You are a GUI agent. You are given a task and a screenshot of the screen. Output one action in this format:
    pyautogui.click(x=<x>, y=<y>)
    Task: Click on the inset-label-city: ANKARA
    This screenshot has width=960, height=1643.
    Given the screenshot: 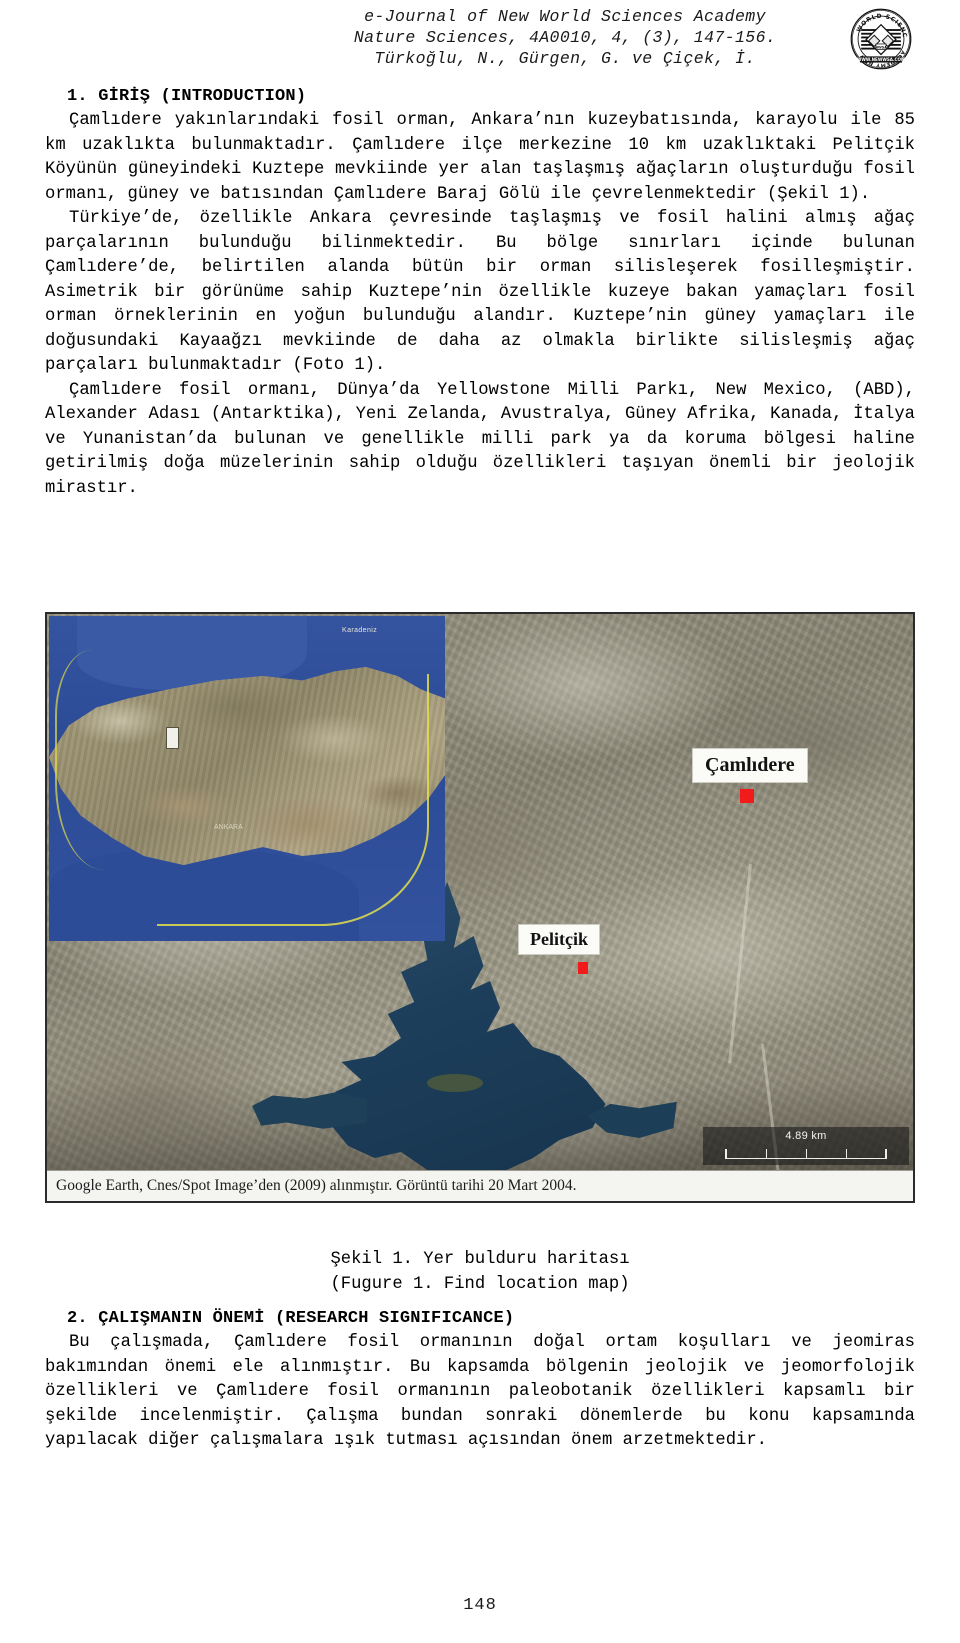 What is the action you would take?
    pyautogui.click(x=228, y=827)
    